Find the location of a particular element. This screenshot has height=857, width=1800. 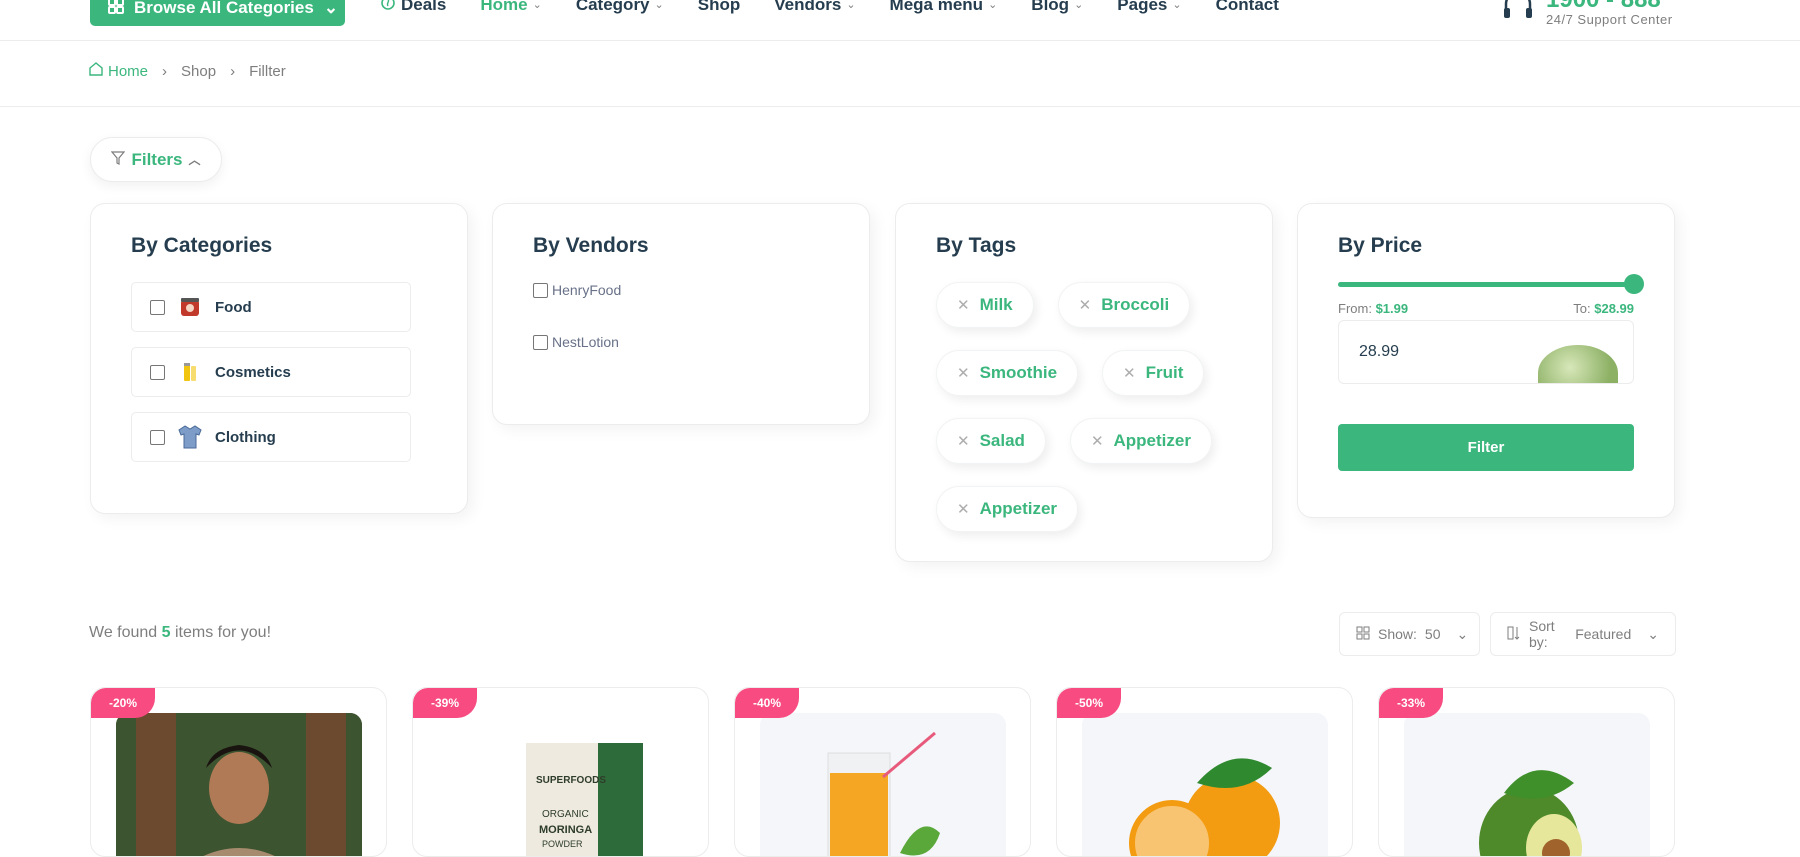

price-from-label: From: is located at coordinates (1355, 308).